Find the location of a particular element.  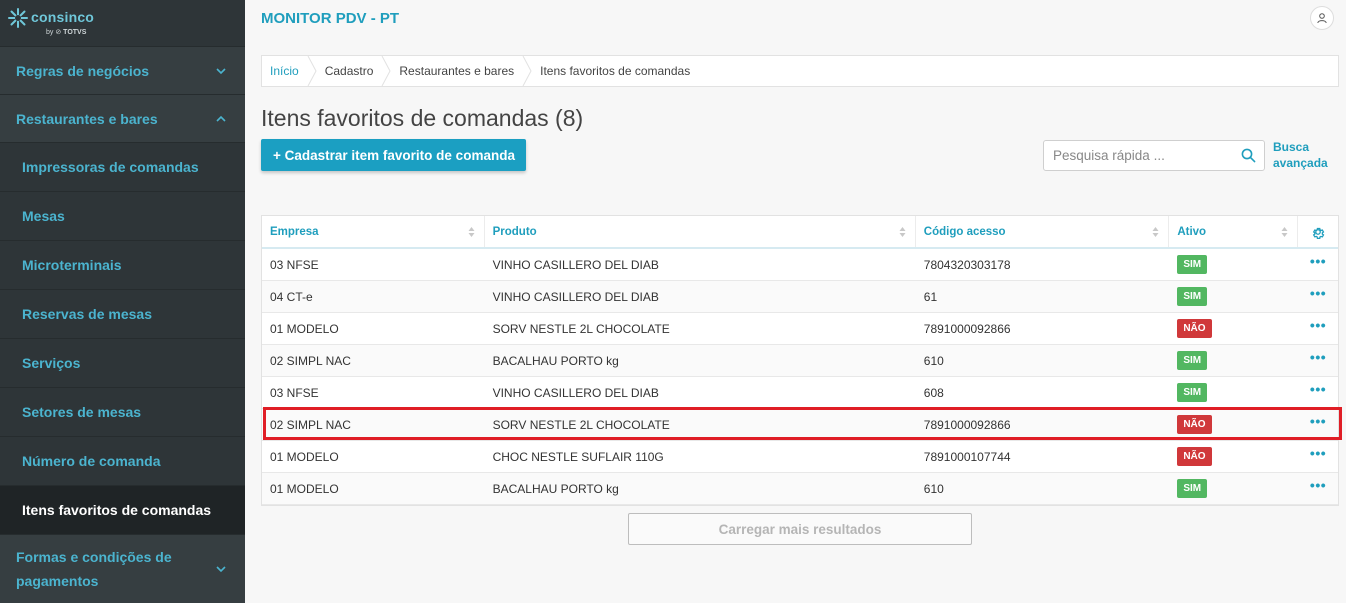

column-header-ativo: Ativo is located at coordinates (1234, 231).